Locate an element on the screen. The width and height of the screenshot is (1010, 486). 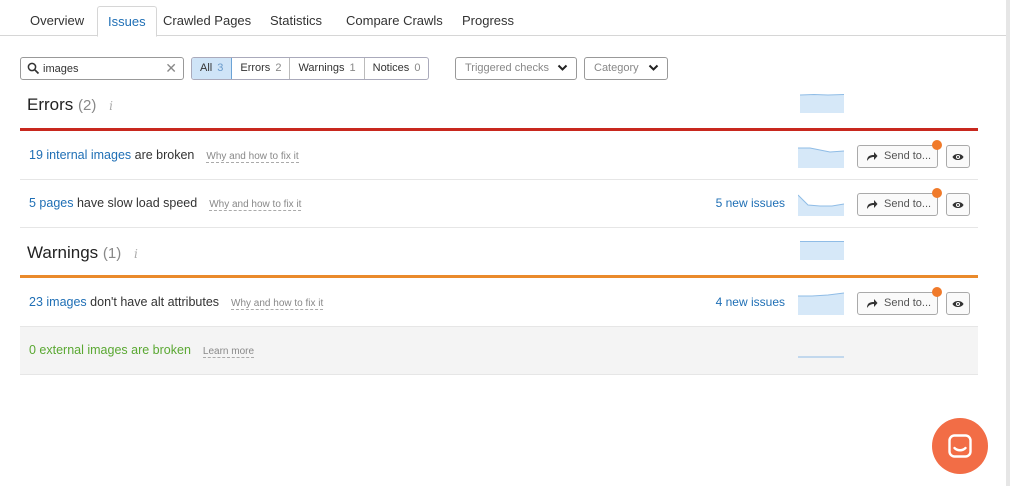
warnings-section-title: Warnings (1) i is located at coordinates (82, 253).